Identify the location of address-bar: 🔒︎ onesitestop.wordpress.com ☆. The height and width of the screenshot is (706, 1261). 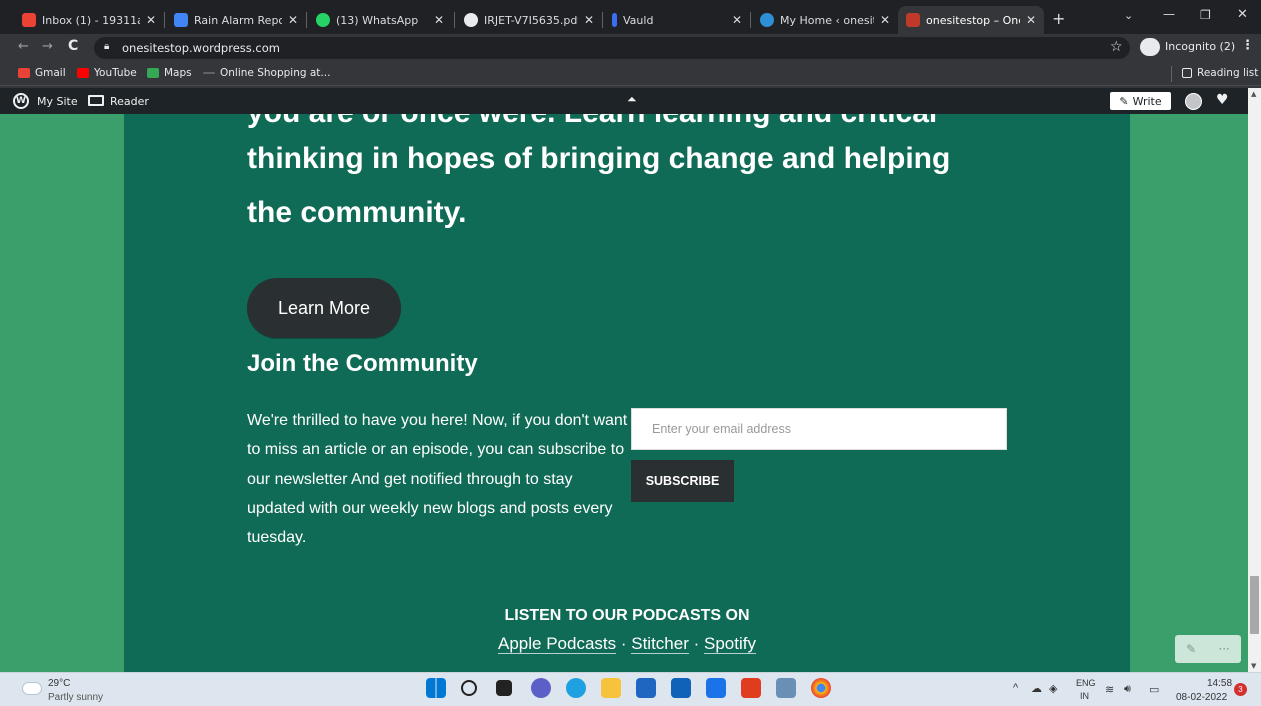
(612, 48).